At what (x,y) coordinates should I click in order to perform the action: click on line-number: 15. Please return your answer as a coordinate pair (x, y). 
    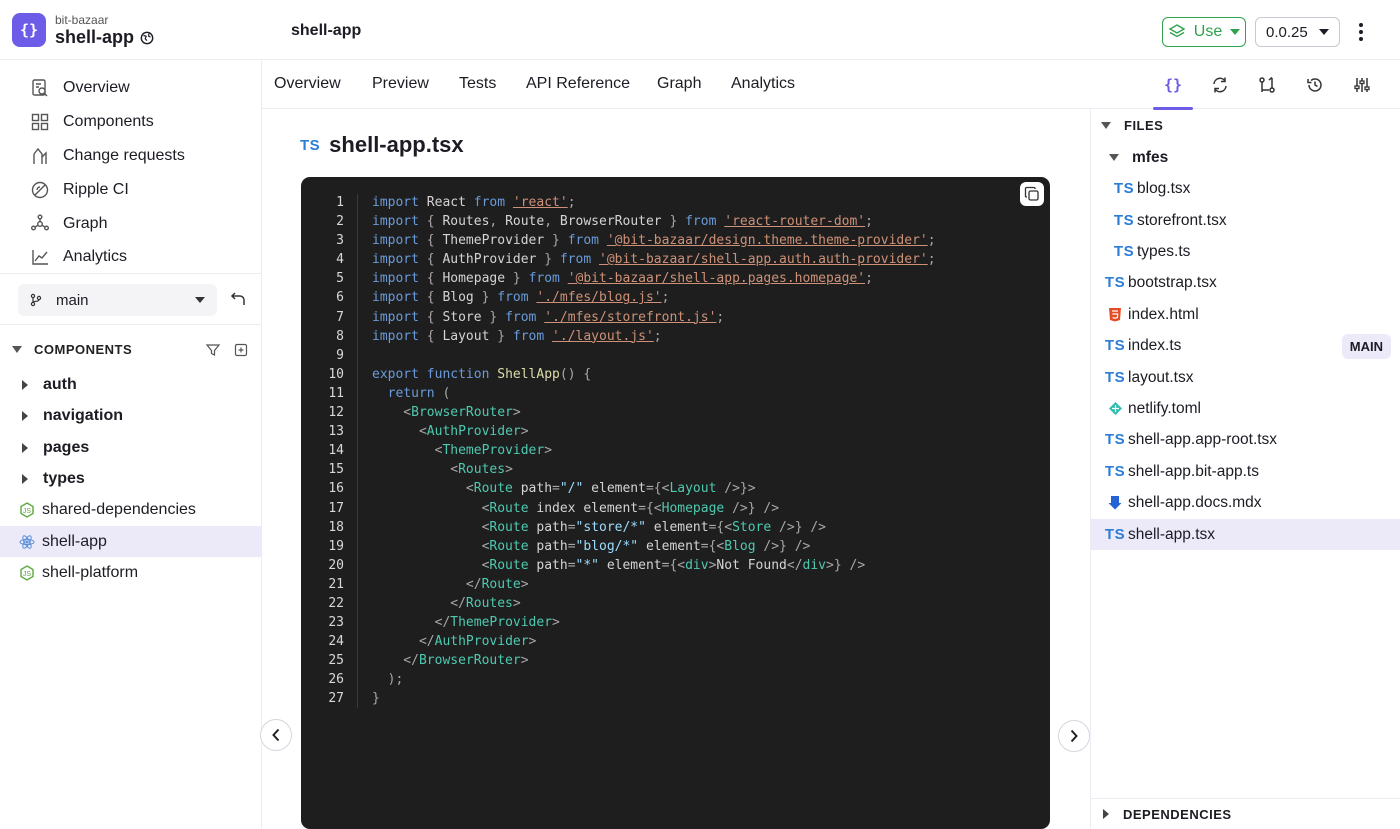
    Looking at the image, I should click on (336, 470).